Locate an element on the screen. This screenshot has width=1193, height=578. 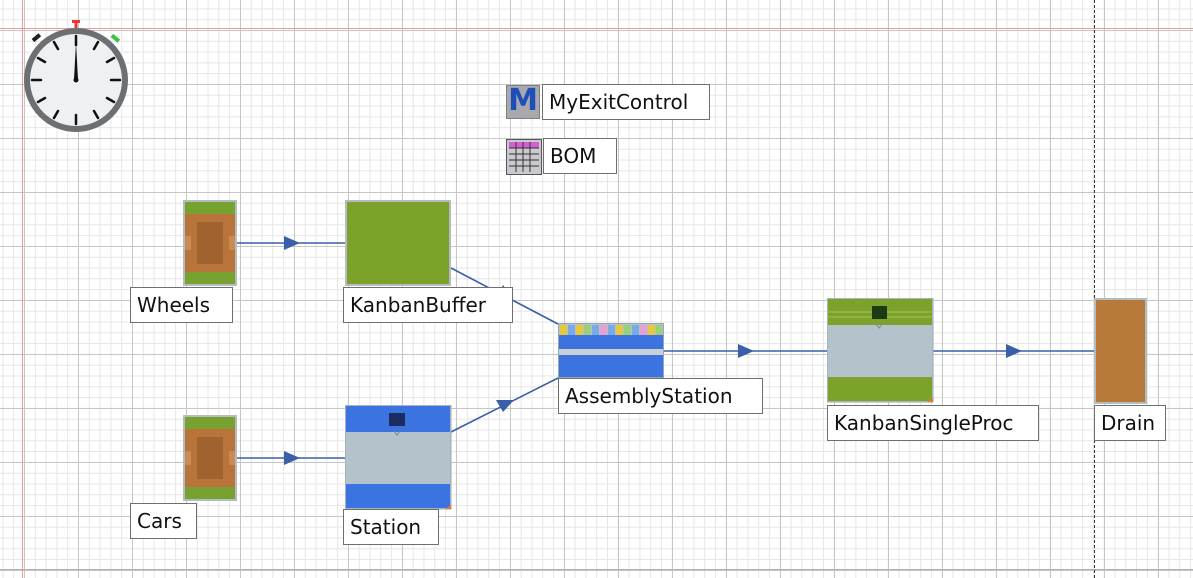
arrow-wheels-buffer is located at coordinates (292, 243).